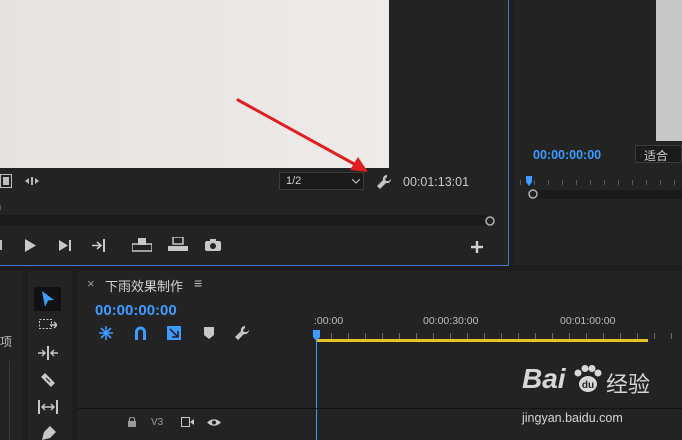 The height and width of the screenshot is (440, 682). Describe the element at coordinates (32, 181) in the screenshot. I see `marker-arrows-icon` at that location.